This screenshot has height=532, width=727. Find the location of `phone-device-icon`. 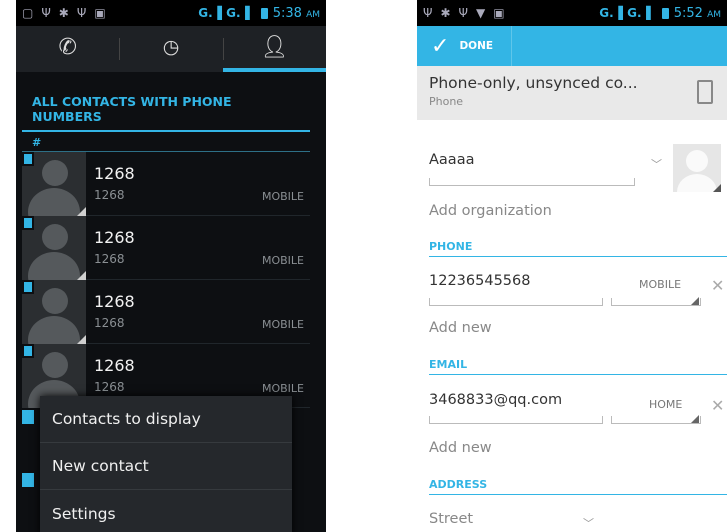

phone-device-icon is located at coordinates (705, 92).